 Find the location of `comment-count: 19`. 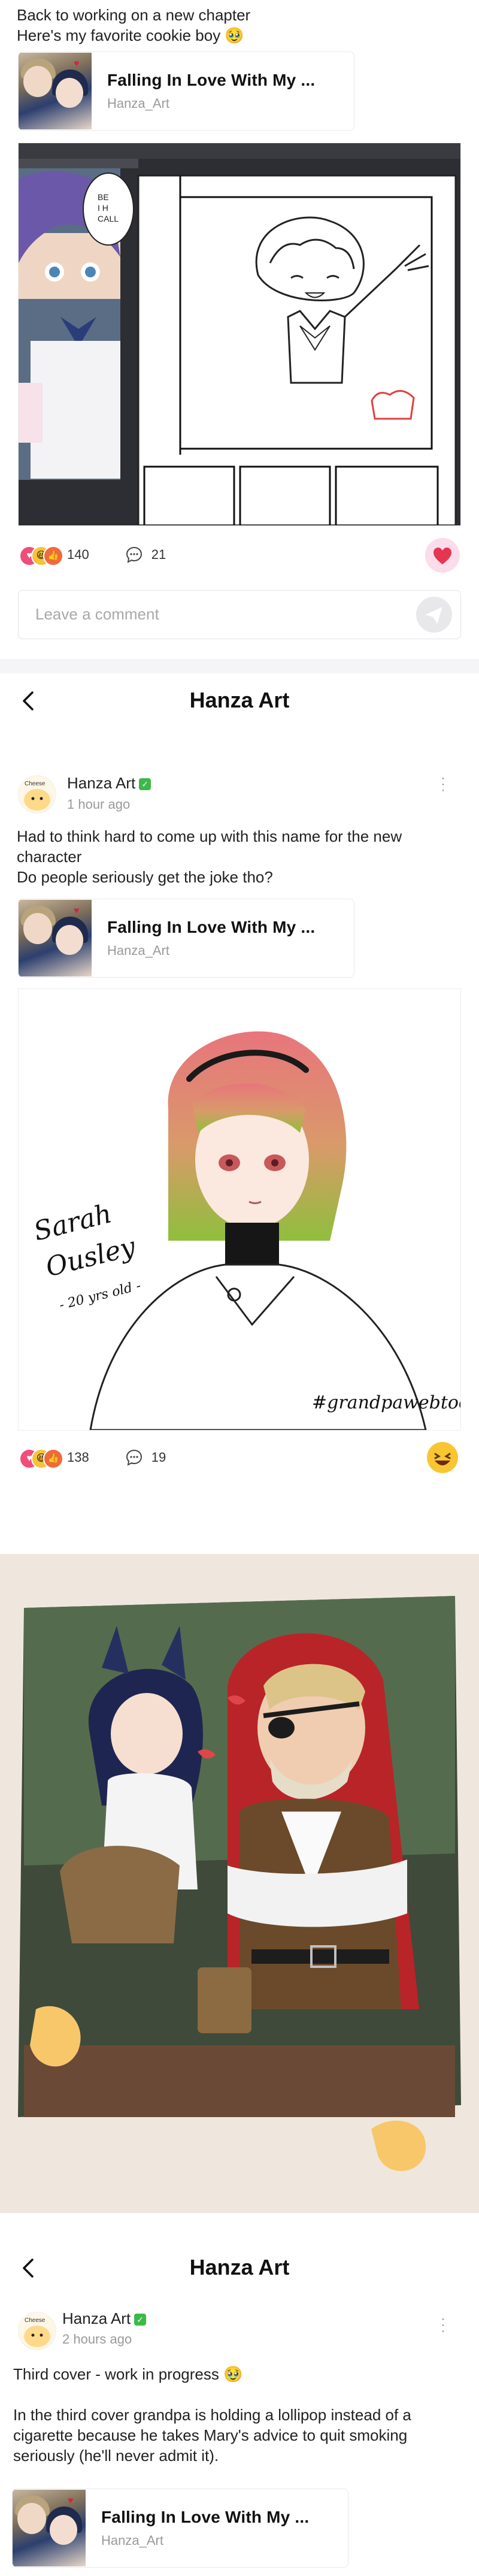

comment-count: 19 is located at coordinates (158, 1457).